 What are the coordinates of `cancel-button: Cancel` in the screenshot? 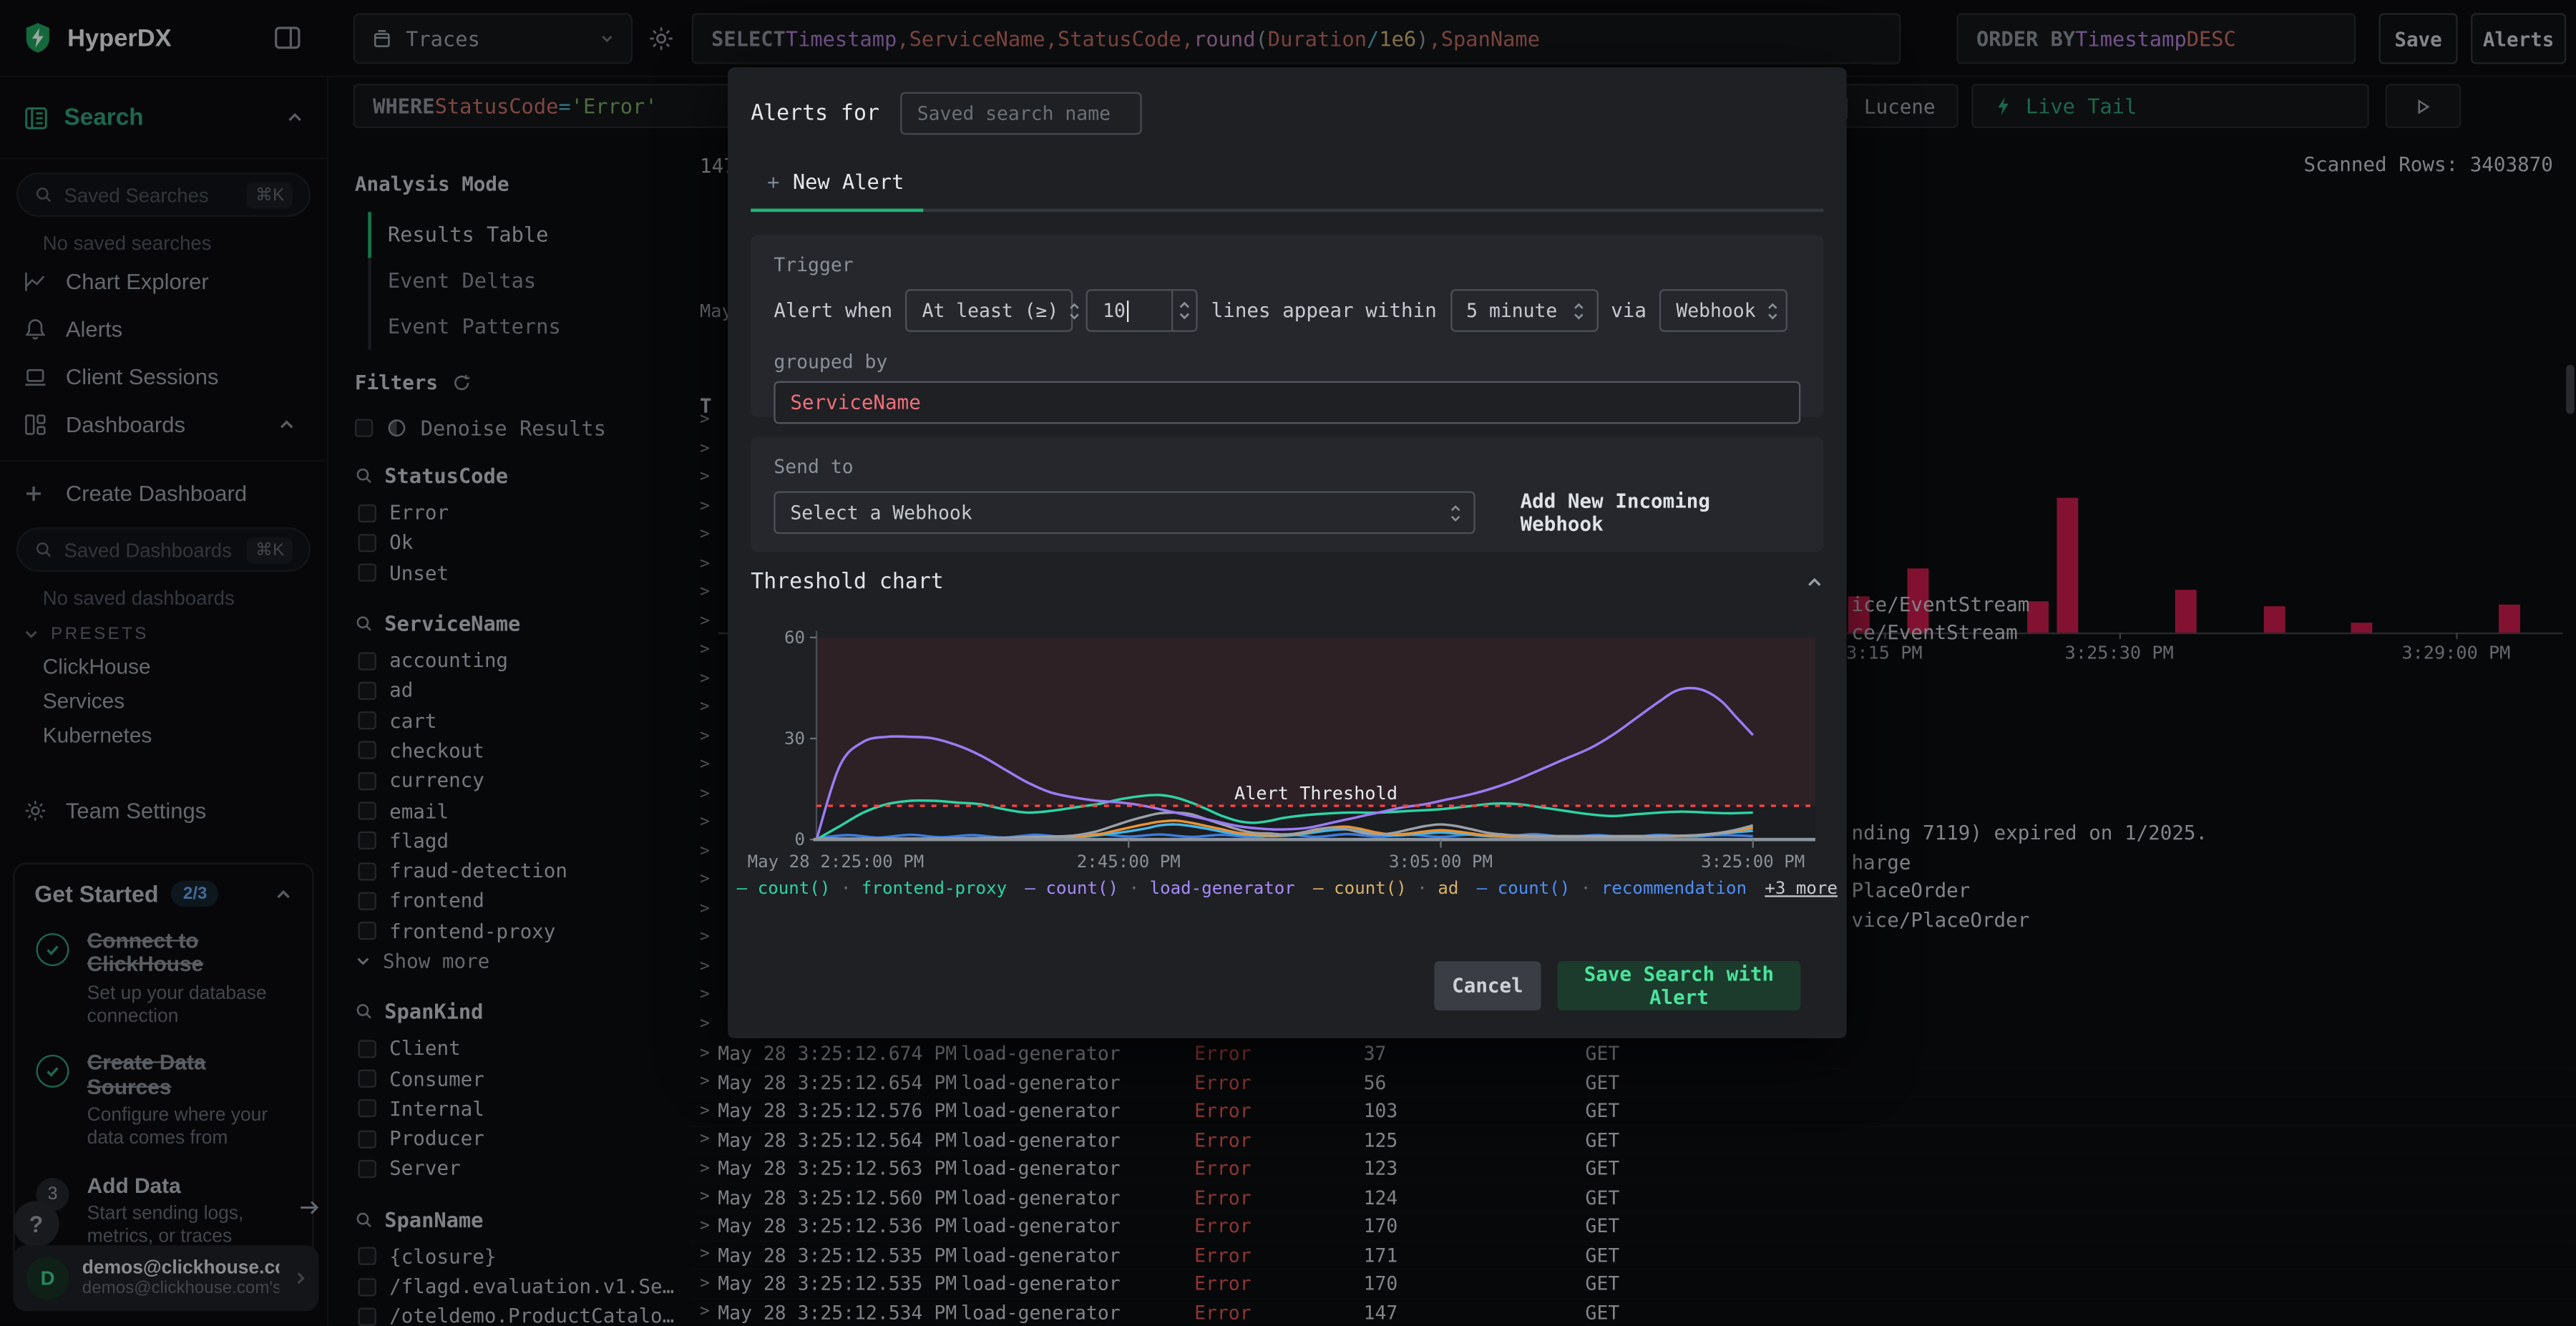 It's located at (1487, 985).